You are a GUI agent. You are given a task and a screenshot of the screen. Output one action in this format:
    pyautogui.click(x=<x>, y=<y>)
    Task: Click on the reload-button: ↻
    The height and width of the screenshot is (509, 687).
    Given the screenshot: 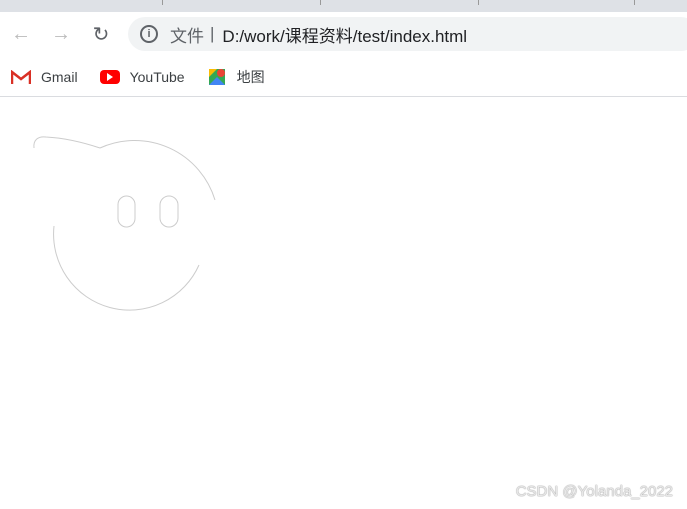 What is the action you would take?
    pyautogui.click(x=101, y=34)
    